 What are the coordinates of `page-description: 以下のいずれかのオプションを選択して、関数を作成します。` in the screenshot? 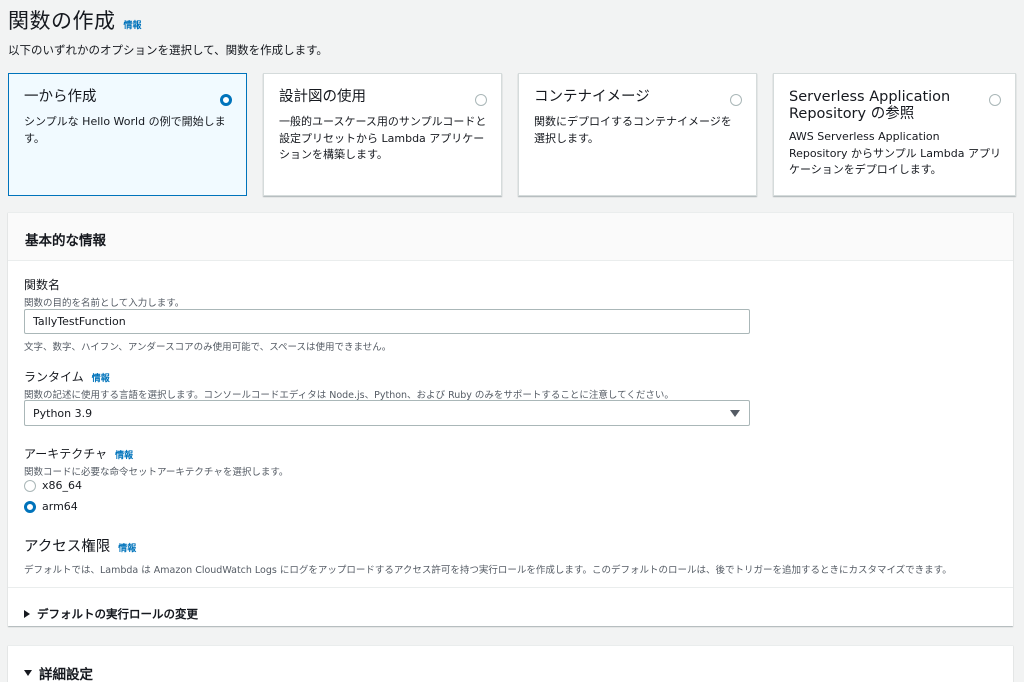 It's located at (168, 50).